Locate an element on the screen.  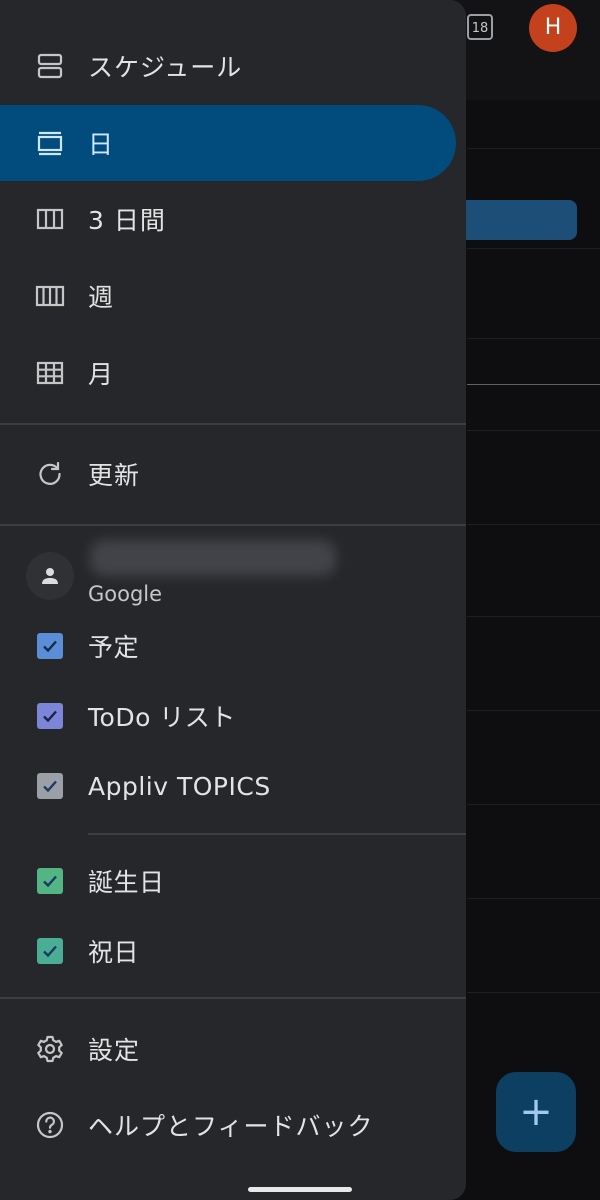
account-provider: Google is located at coordinates (125, 594).